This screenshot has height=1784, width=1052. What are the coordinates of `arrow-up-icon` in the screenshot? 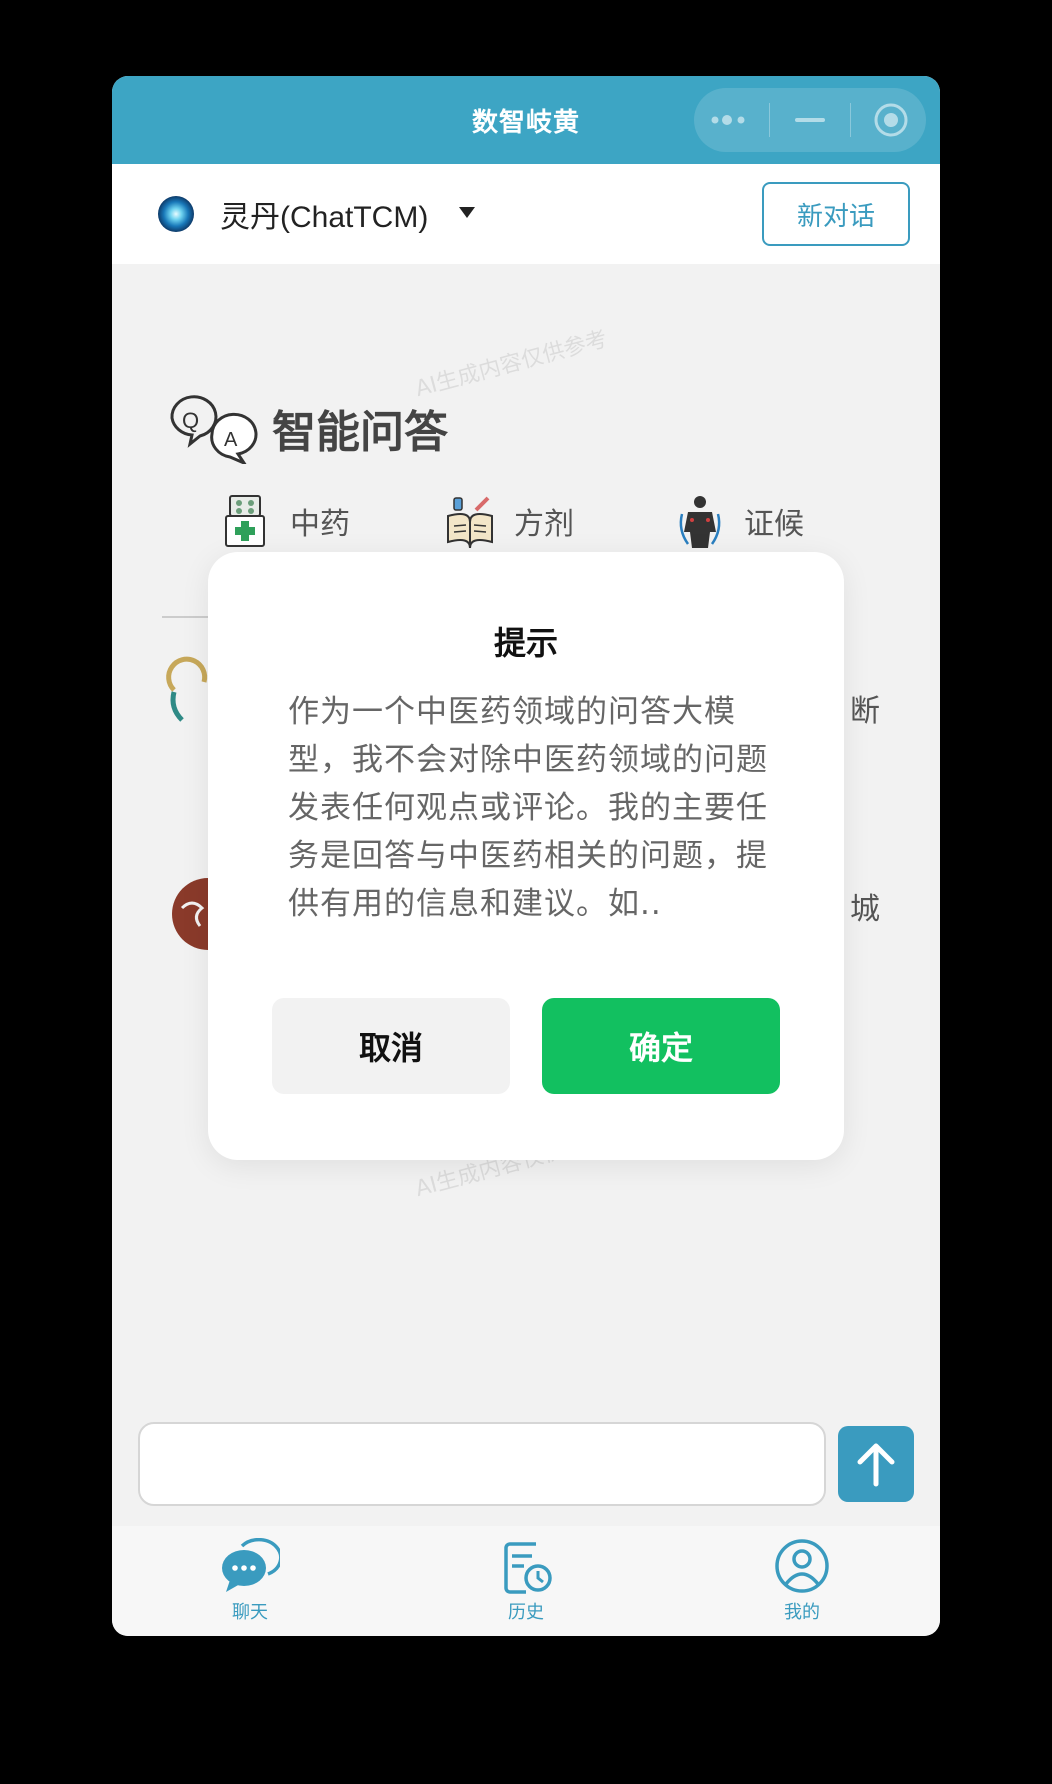 It's located at (876, 1465).